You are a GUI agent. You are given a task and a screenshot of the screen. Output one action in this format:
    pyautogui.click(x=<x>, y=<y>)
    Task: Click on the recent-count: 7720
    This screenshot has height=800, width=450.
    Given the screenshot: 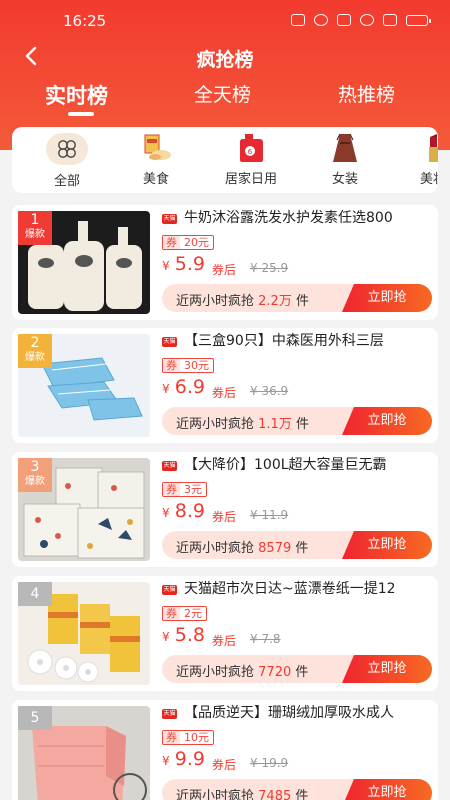 What is the action you would take?
    pyautogui.click(x=275, y=672)
    